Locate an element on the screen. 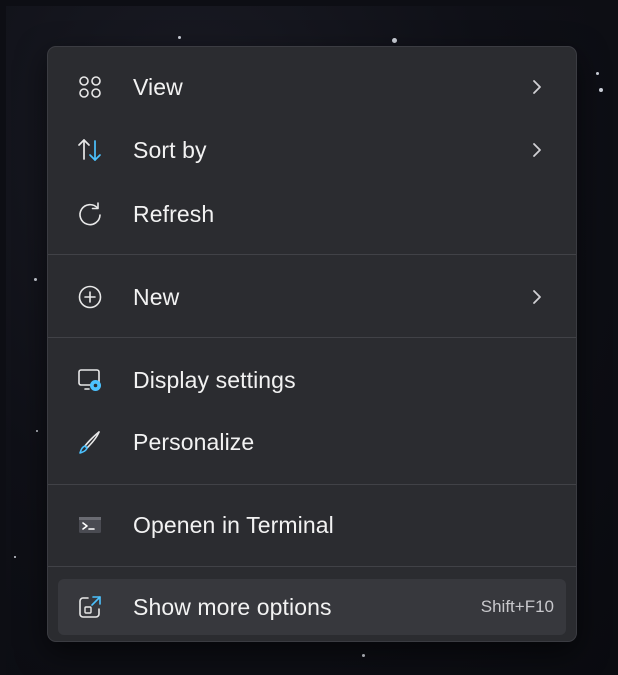 This screenshot has height=675, width=618. terminal-icon is located at coordinates (90, 525).